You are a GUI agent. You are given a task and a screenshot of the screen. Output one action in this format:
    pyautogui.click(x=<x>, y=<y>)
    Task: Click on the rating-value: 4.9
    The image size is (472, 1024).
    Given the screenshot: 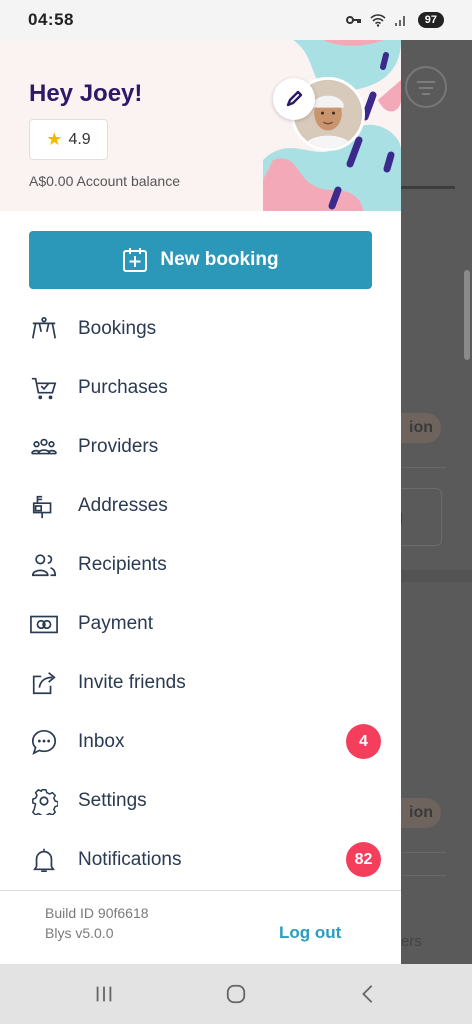 What is the action you would take?
    pyautogui.click(x=79, y=139)
    